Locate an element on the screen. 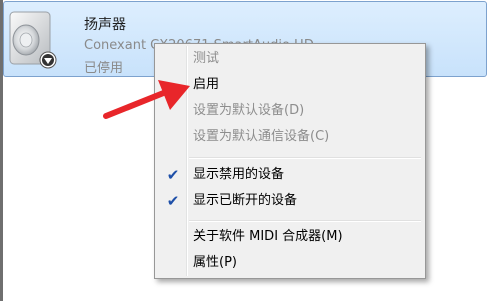  menu-item-about-midi-synth: 关于软件 MIDI 合成器(M) is located at coordinates (290, 237).